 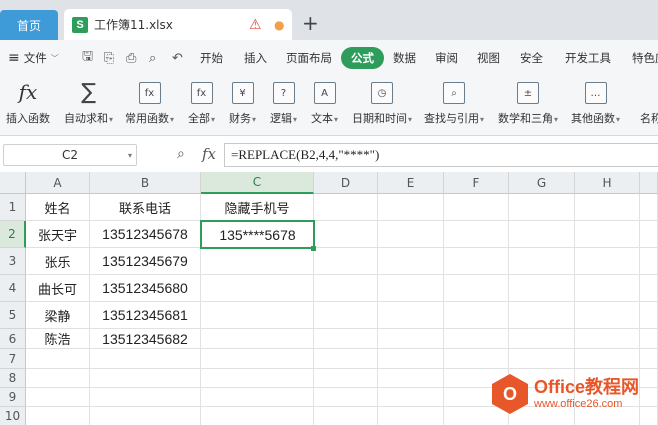 I want to click on column-header-h: H, so click(x=607, y=183).